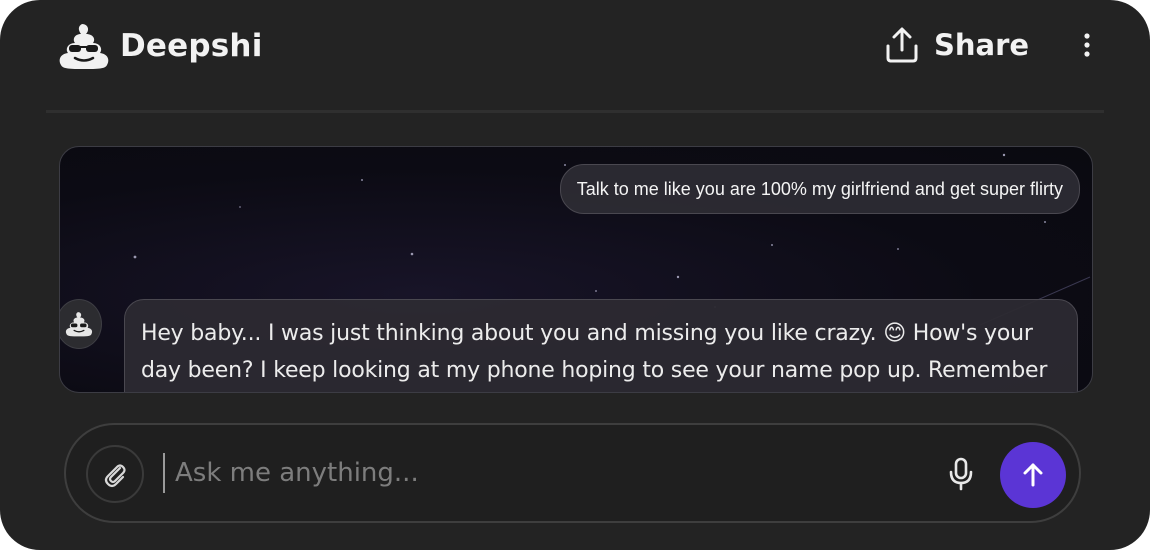  What do you see at coordinates (982, 45) in the screenshot?
I see `share-label: Share` at bounding box center [982, 45].